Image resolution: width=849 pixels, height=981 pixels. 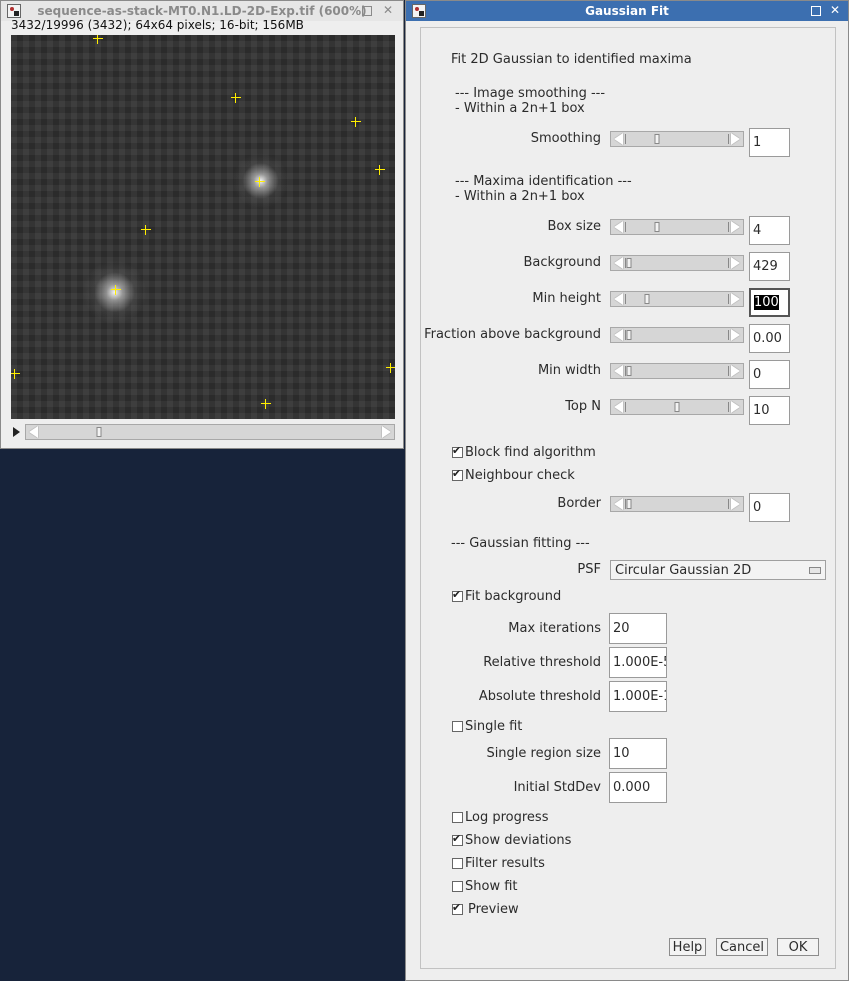 I want to click on dropdown-icon, so click(x=815, y=570).